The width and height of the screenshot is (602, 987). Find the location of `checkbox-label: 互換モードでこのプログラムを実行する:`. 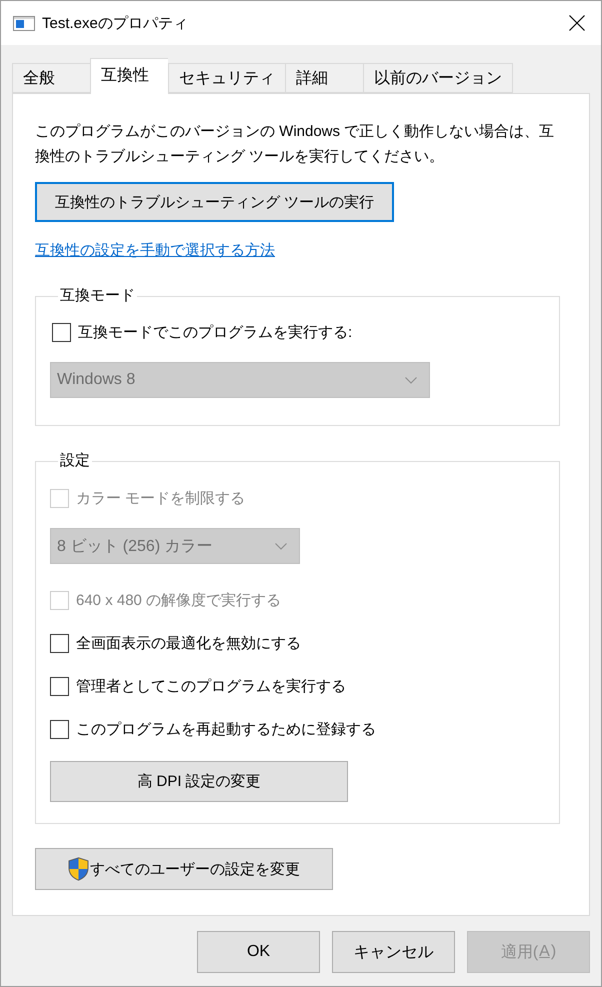

checkbox-label: 互換モードでこのプログラムを実行する: is located at coordinates (215, 332).